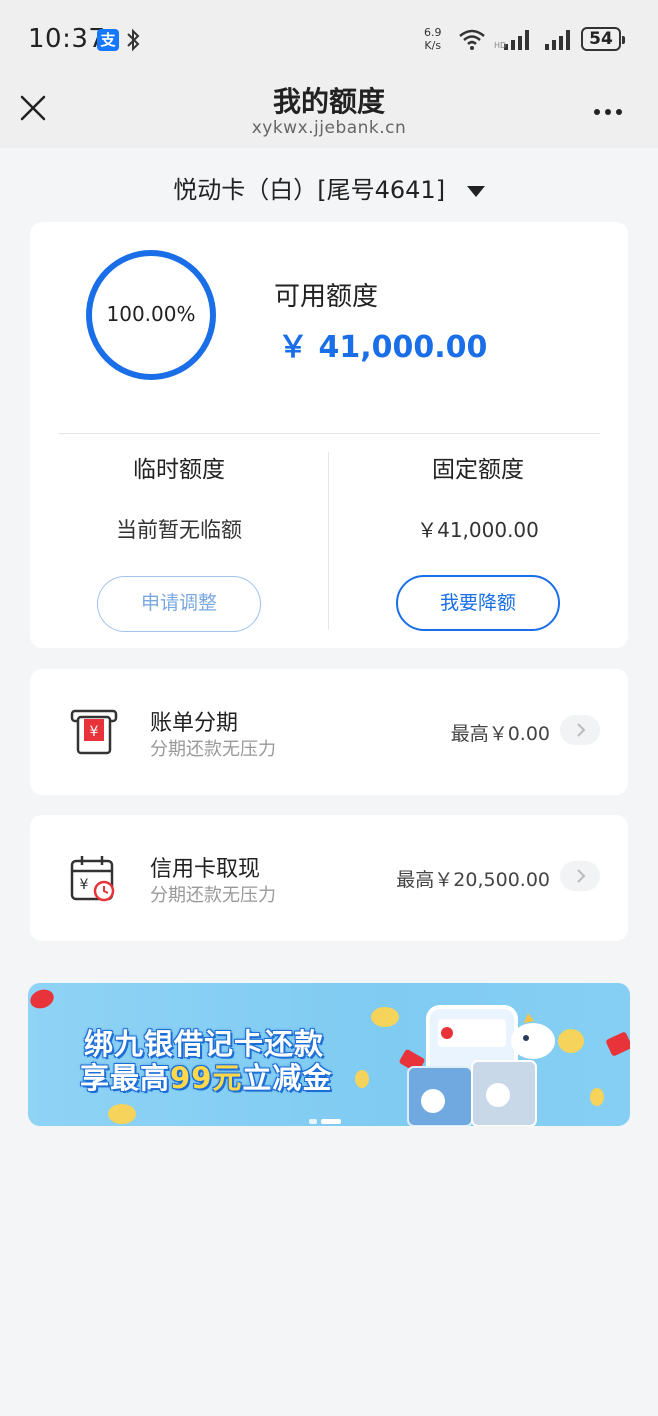  Describe the element at coordinates (108, 40) in the screenshot. I see `alipay-icon: 支` at that location.